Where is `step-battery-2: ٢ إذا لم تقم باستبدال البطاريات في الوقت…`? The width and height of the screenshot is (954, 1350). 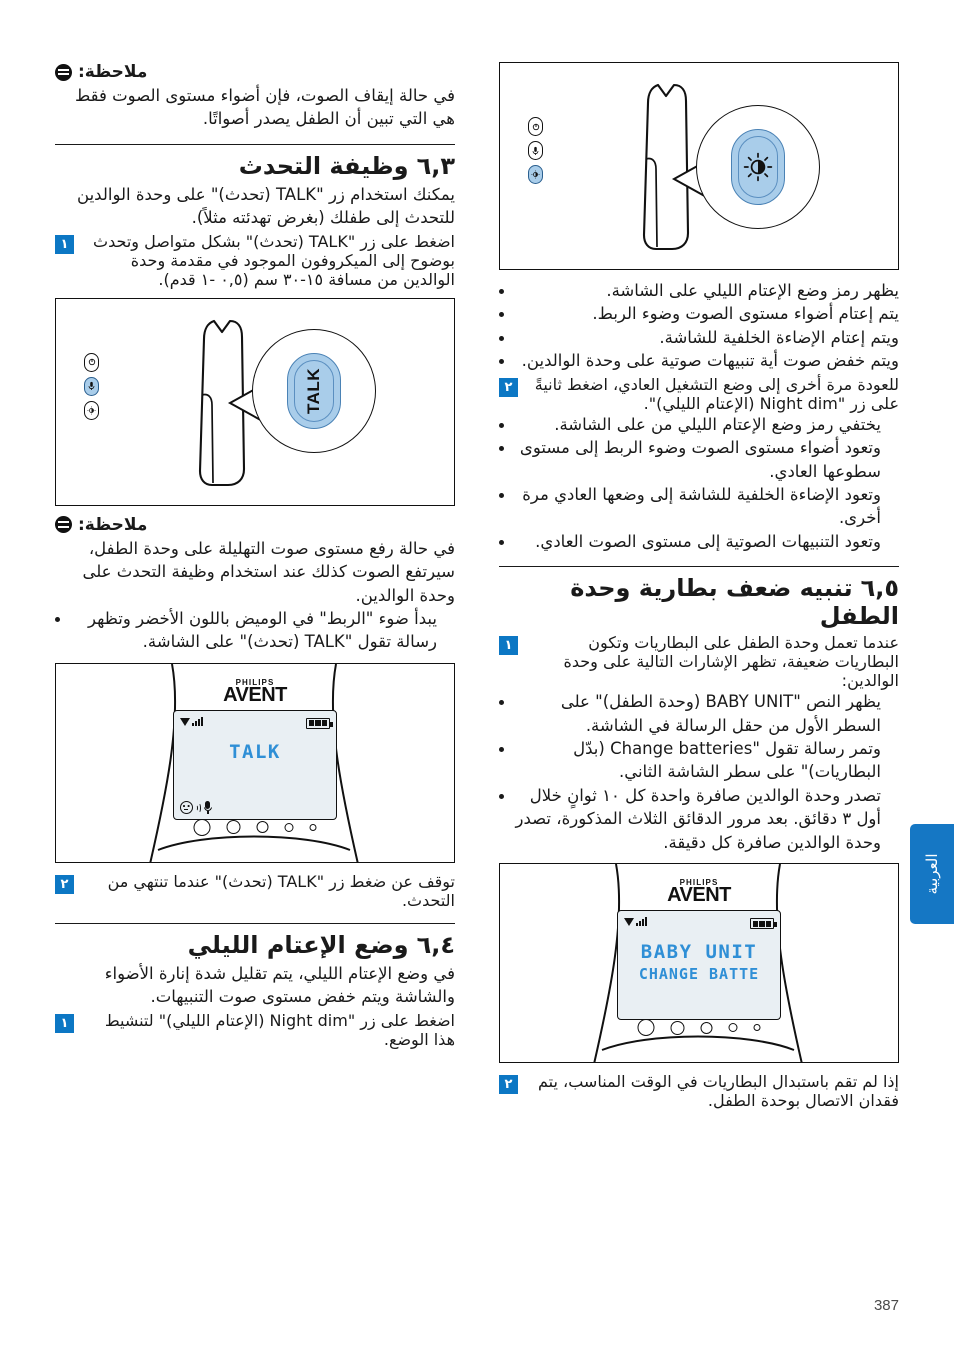 step-battery-2: ٢ إذا لم تقم باستبدال البطاريات في الوقت… is located at coordinates (699, 1091).